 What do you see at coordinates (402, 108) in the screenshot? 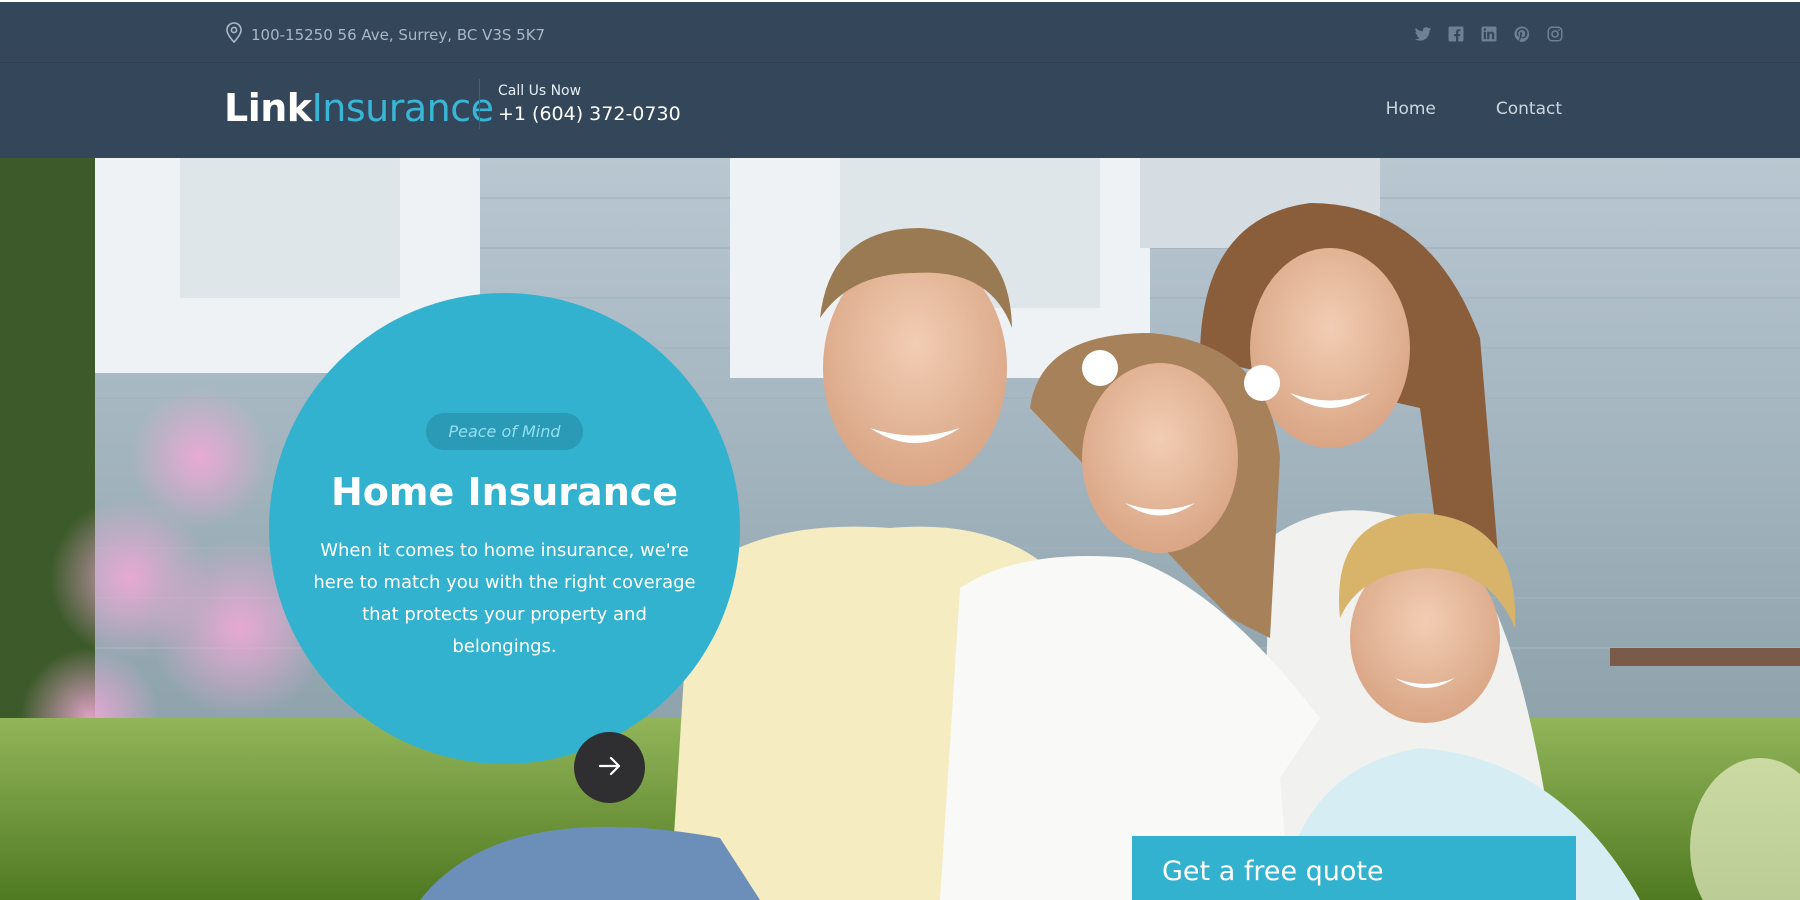
I see `logo-light-text: Insurance` at bounding box center [402, 108].